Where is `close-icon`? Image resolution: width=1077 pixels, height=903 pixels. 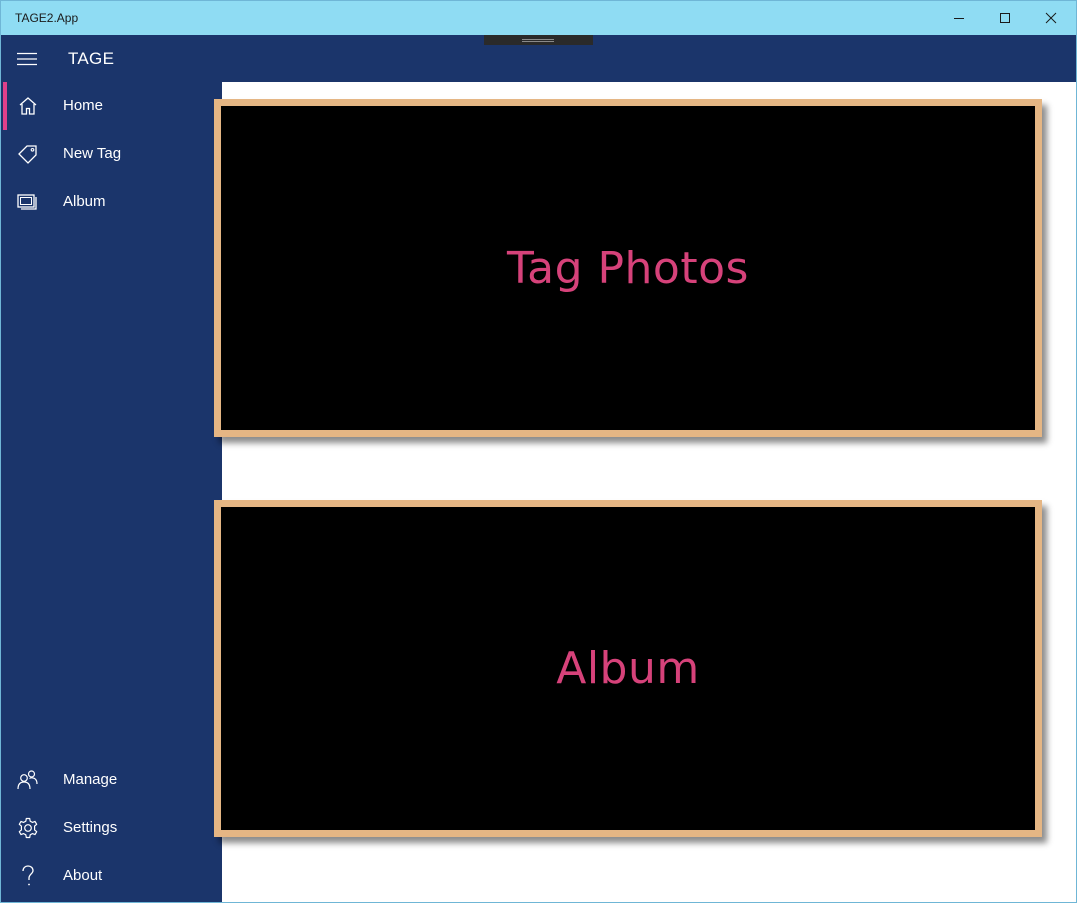 close-icon is located at coordinates (1051, 18).